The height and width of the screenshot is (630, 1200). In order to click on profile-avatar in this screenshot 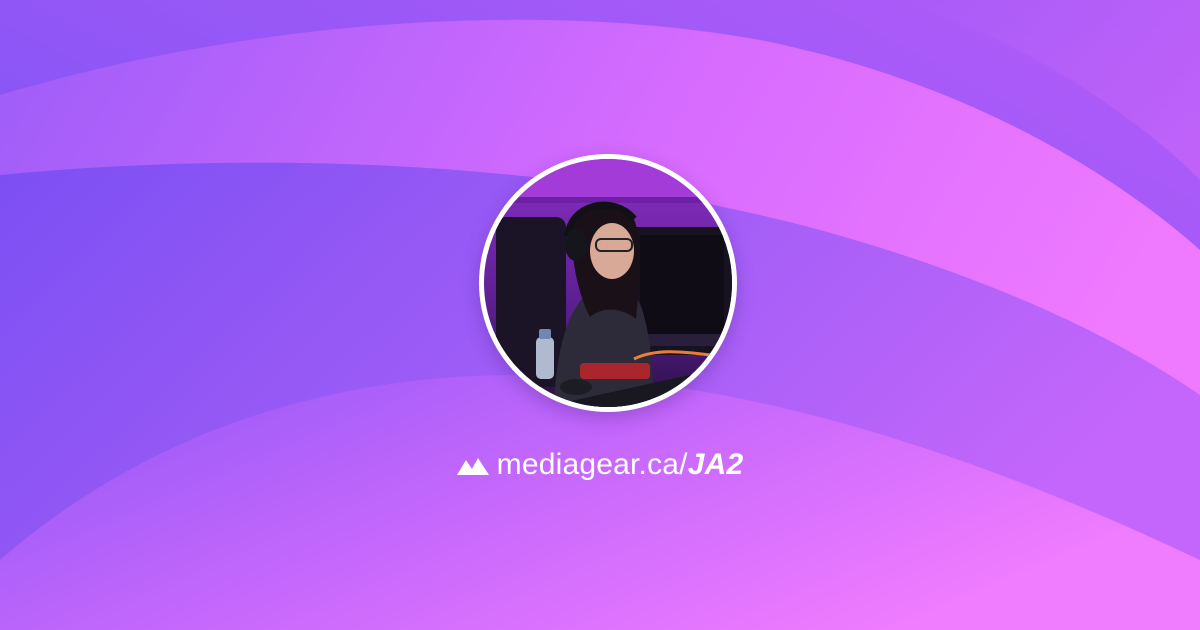, I will do `click(608, 283)`.